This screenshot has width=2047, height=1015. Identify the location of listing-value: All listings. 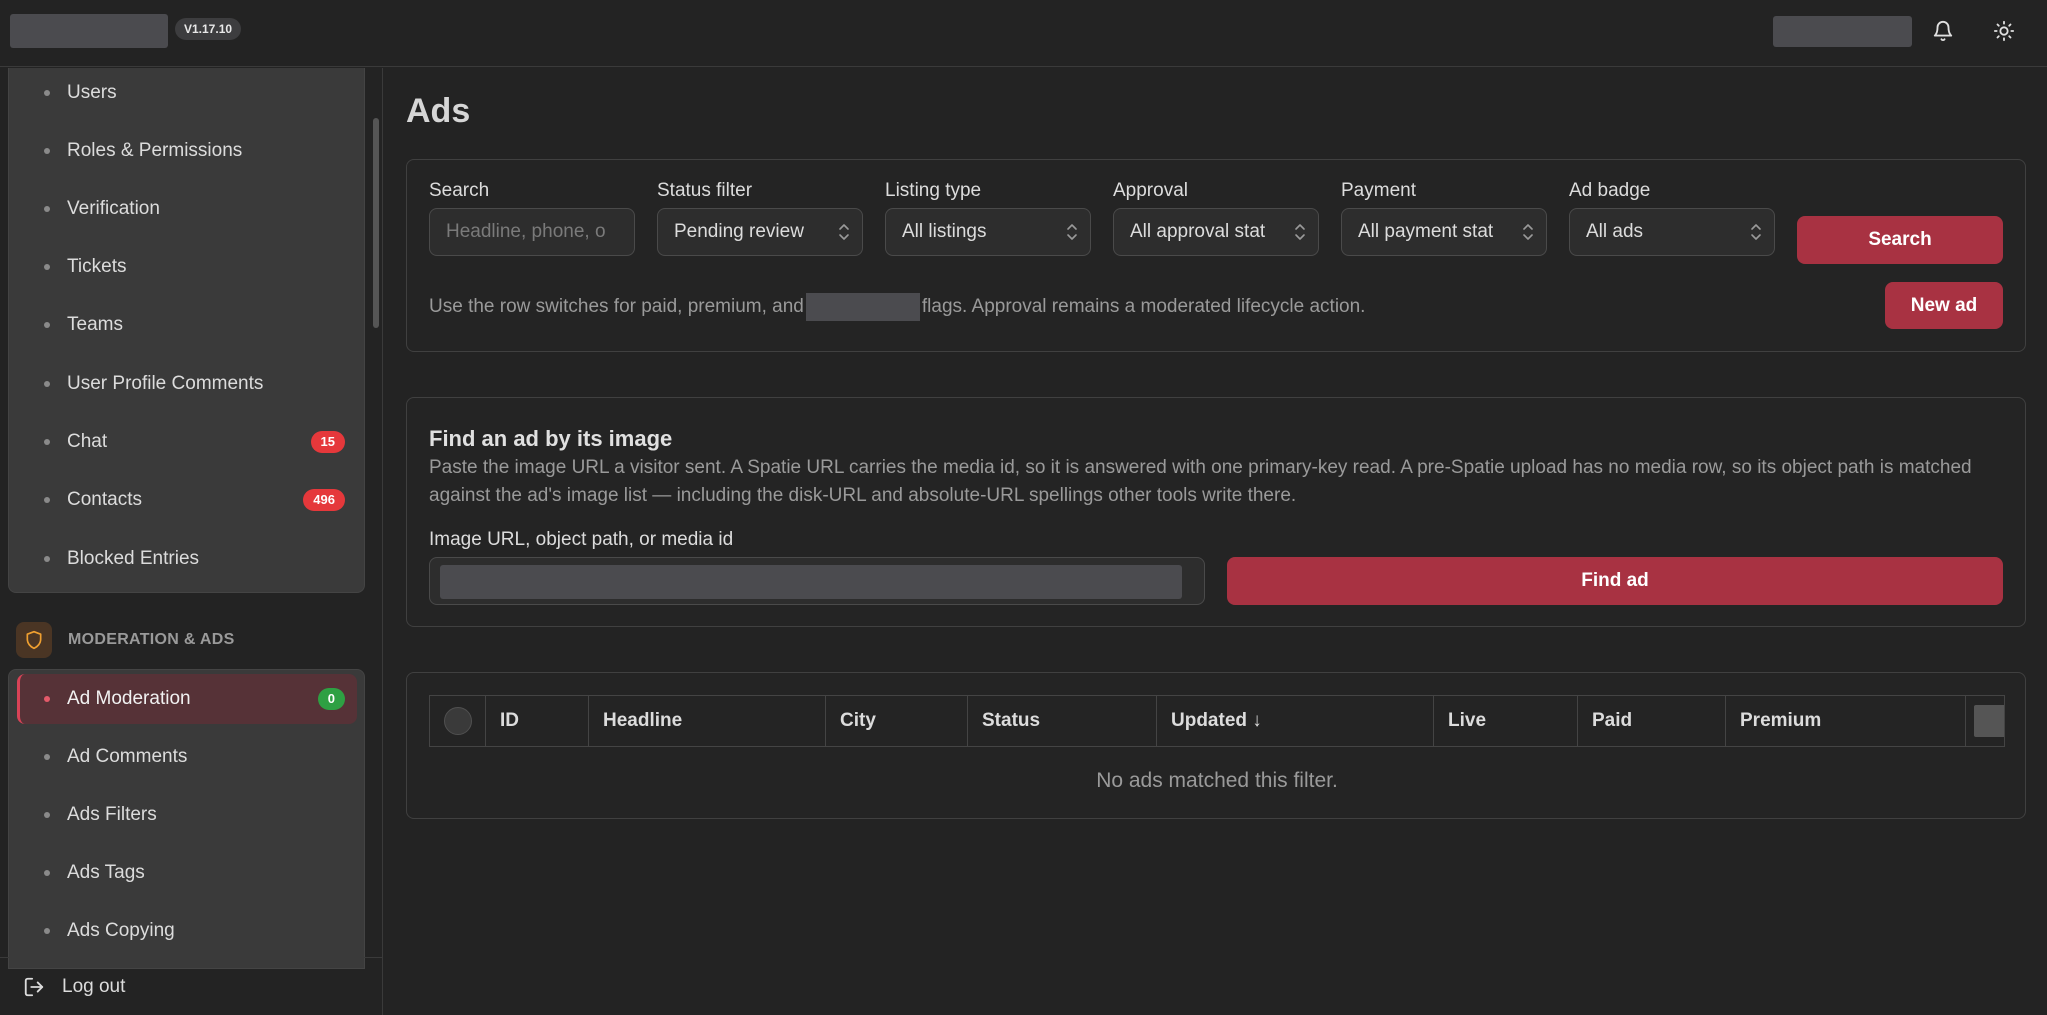
(944, 231).